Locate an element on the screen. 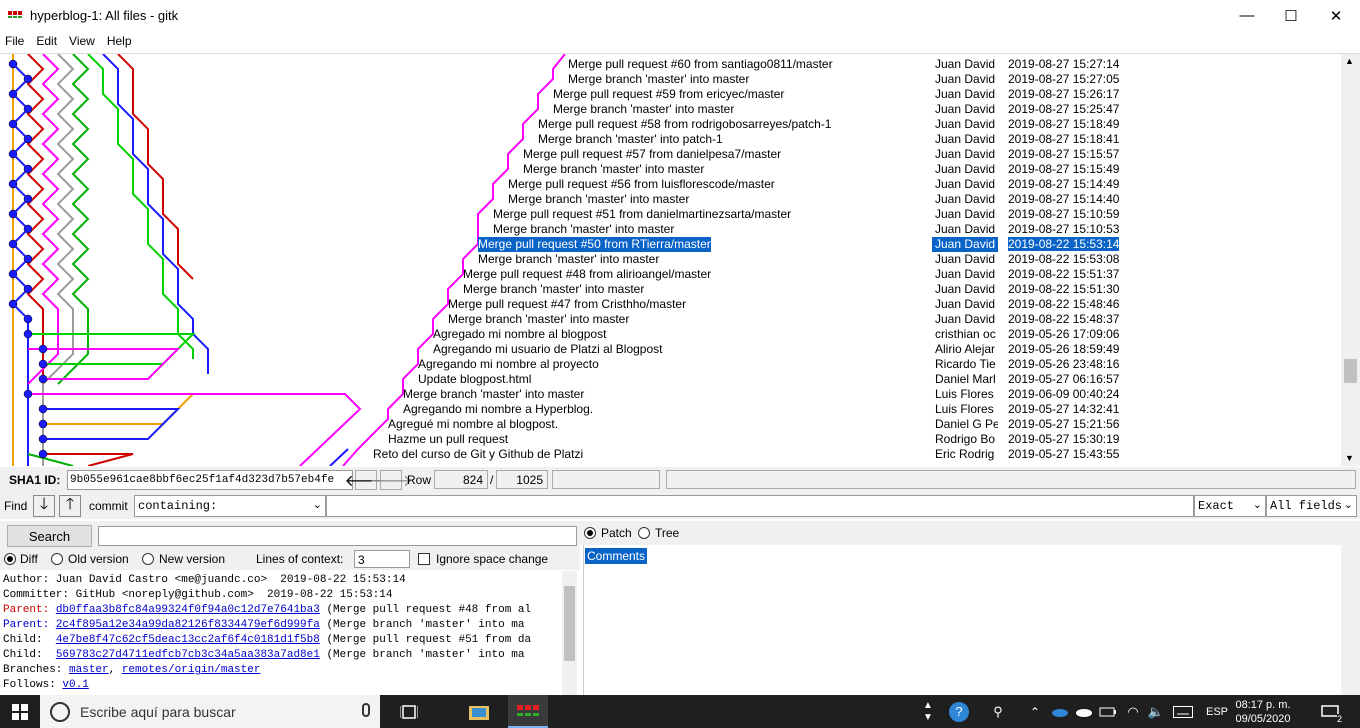 Image resolution: width=1360 pixels, height=728 pixels. commit-message: Reto del curso de Git y Github de Platzi is located at coordinates (478, 454).